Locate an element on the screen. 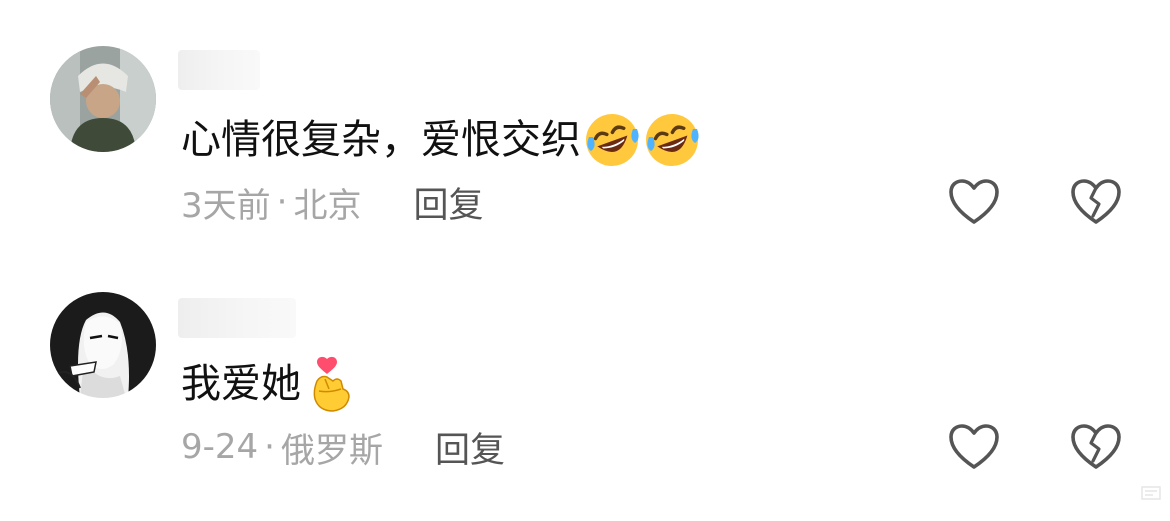  comment-meta: 9-24 · 俄罗斯 回复 is located at coordinates (343, 448).